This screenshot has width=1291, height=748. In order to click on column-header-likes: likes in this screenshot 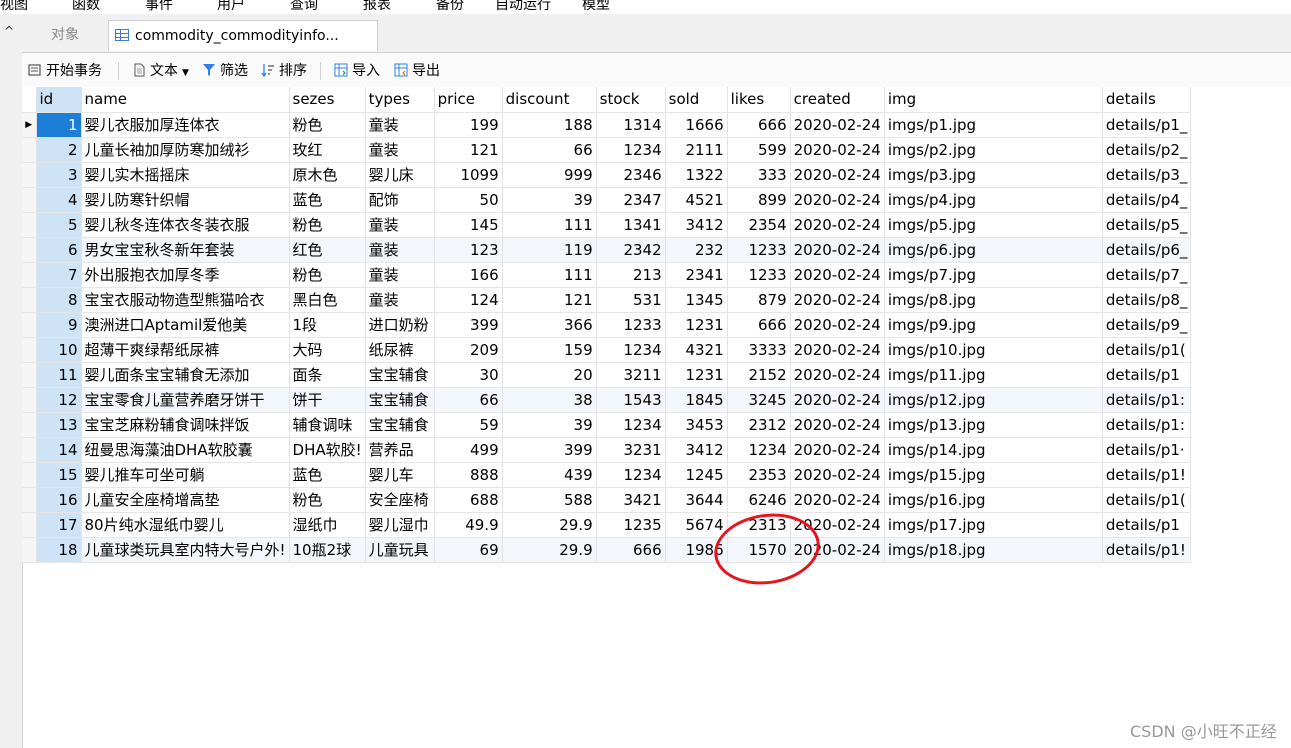, I will do `click(759, 100)`.